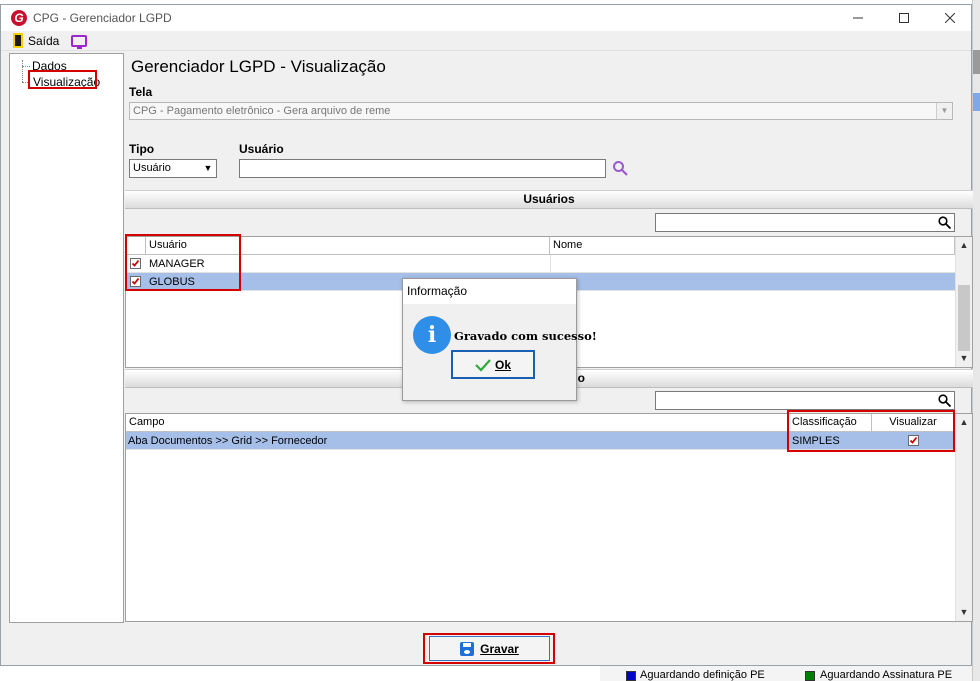  What do you see at coordinates (79, 41) in the screenshot?
I see `monitor-icon` at bounding box center [79, 41].